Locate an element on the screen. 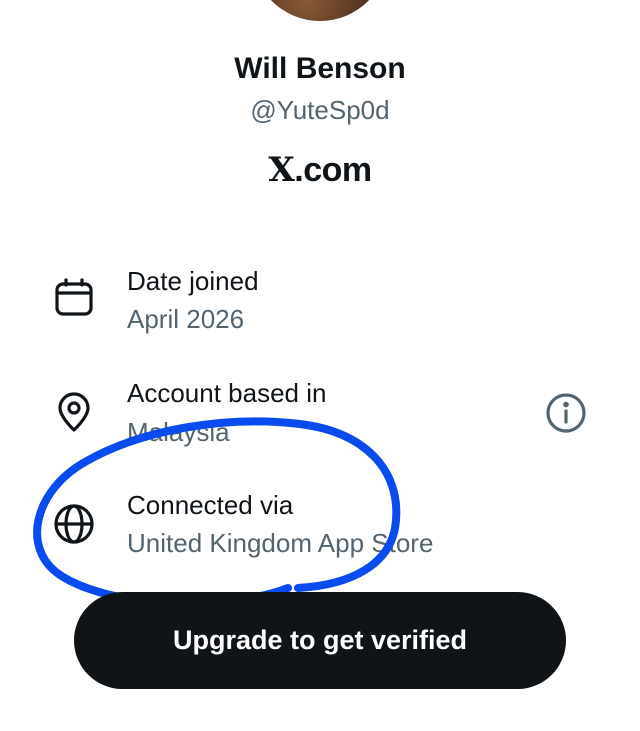 Image resolution: width=640 pixels, height=731 pixels. date-joined-value: April 2026 is located at coordinates (186, 319).